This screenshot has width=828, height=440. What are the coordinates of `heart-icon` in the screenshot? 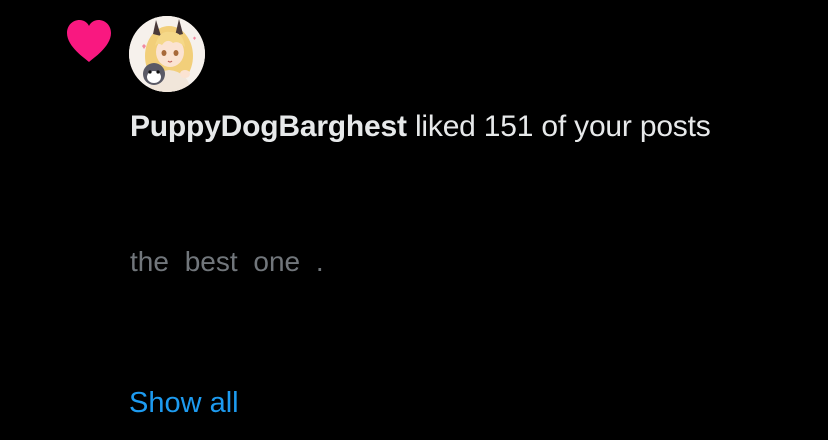 It's located at (89, 41).